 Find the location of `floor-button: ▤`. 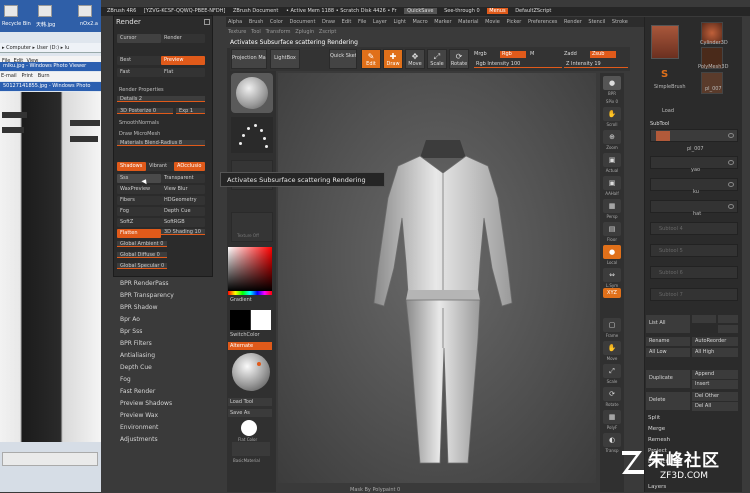

floor-button: ▤ is located at coordinates (612, 229).